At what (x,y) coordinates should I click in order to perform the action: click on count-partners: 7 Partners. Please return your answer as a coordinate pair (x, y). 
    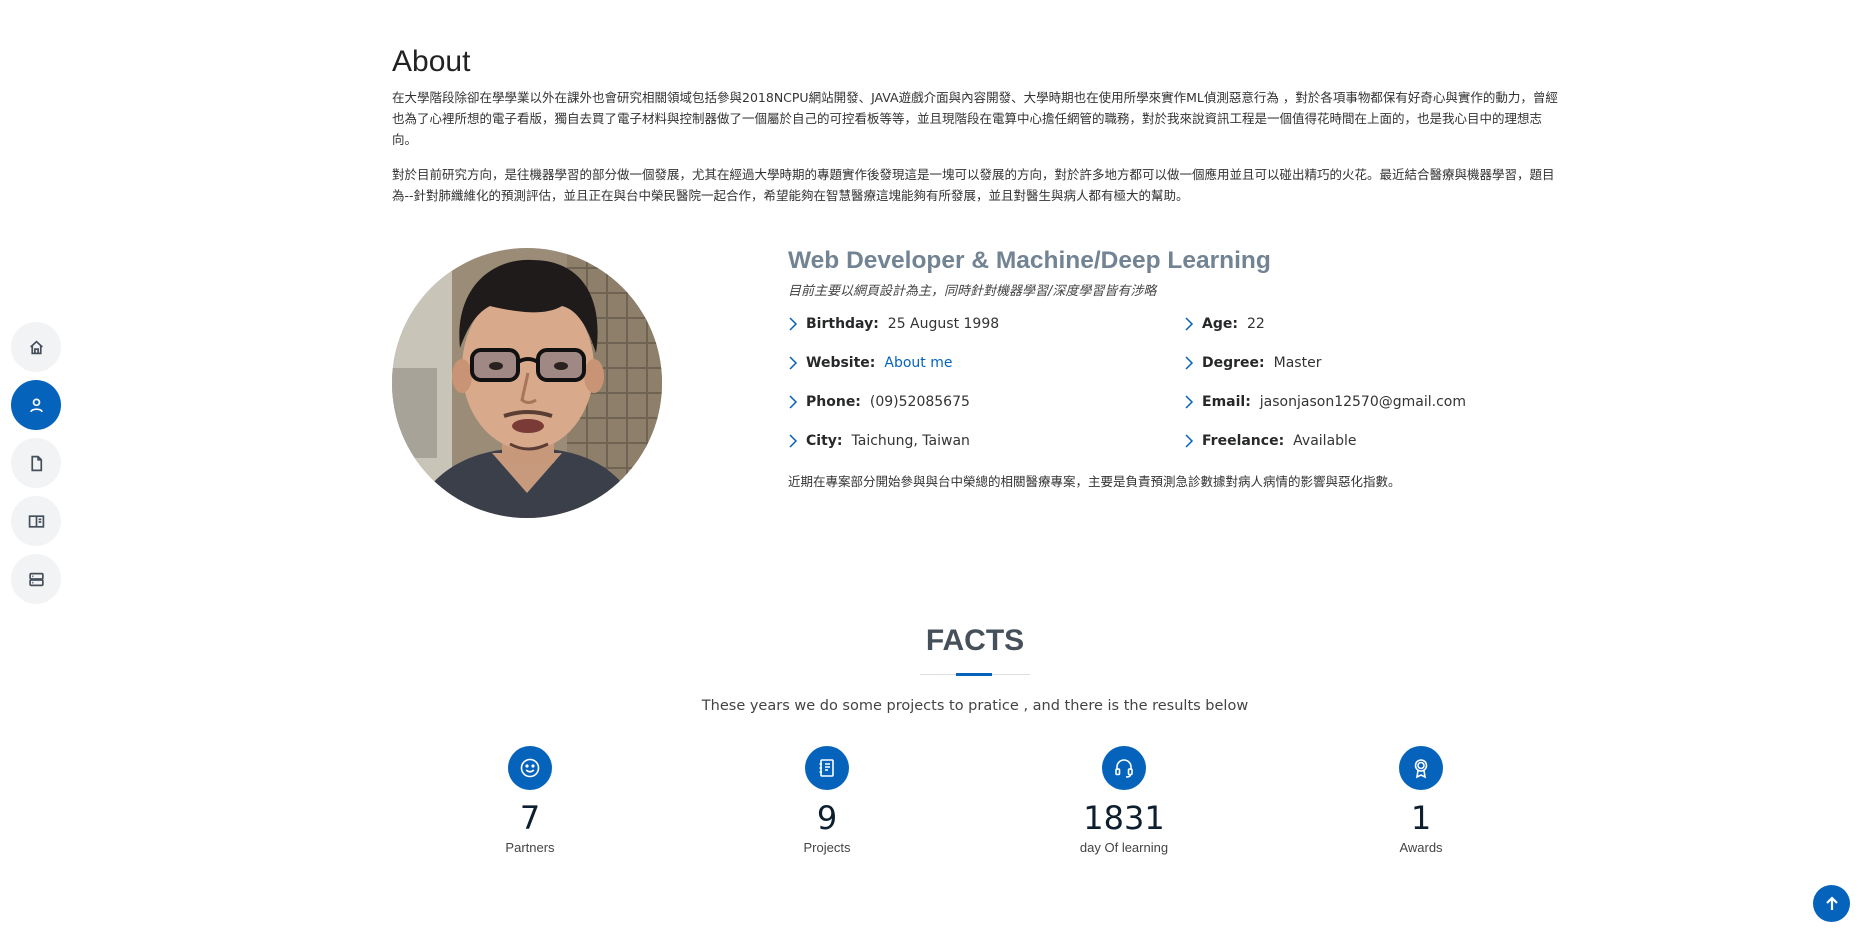
    Looking at the image, I should click on (530, 800).